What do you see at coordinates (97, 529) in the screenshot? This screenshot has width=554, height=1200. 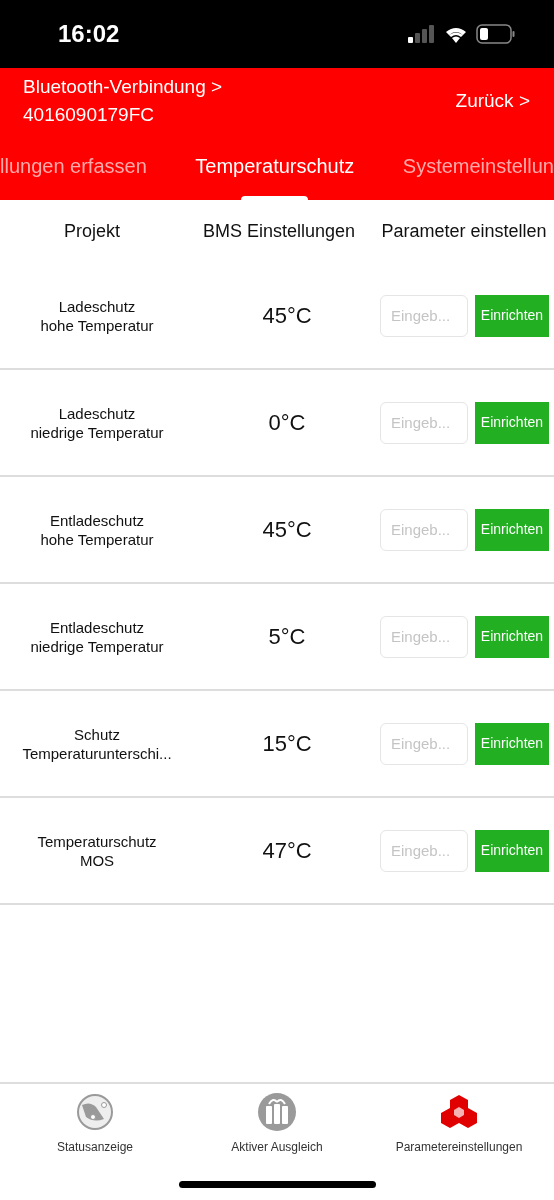 I see `table-cell-text: Entladeschutz hohe Temperatur` at bounding box center [97, 529].